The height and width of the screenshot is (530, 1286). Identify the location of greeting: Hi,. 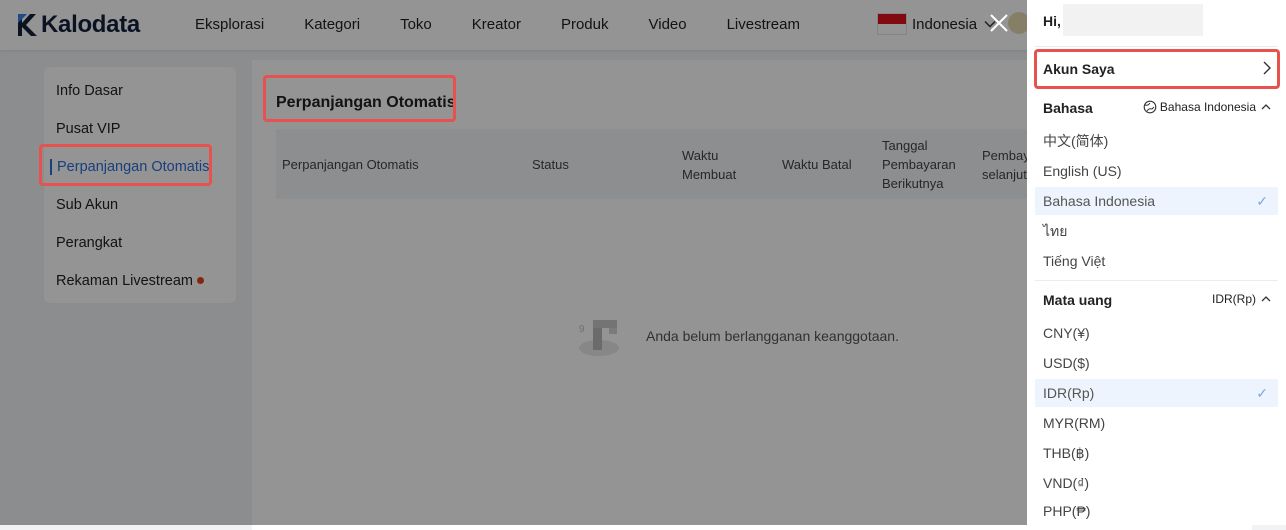
(1052, 21).